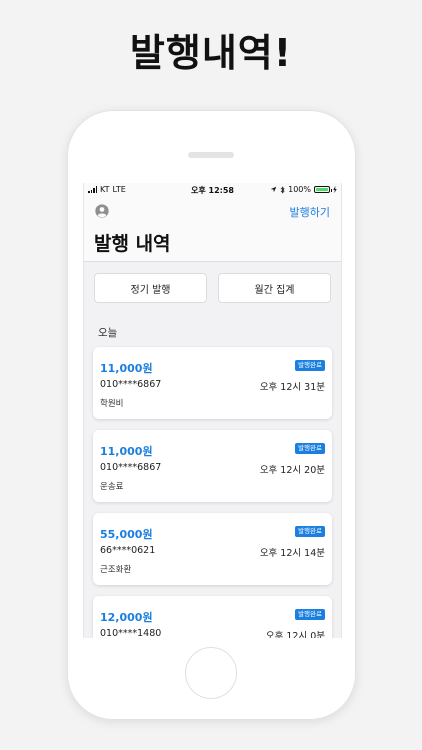  I want to click on battery-icon, so click(323, 189).